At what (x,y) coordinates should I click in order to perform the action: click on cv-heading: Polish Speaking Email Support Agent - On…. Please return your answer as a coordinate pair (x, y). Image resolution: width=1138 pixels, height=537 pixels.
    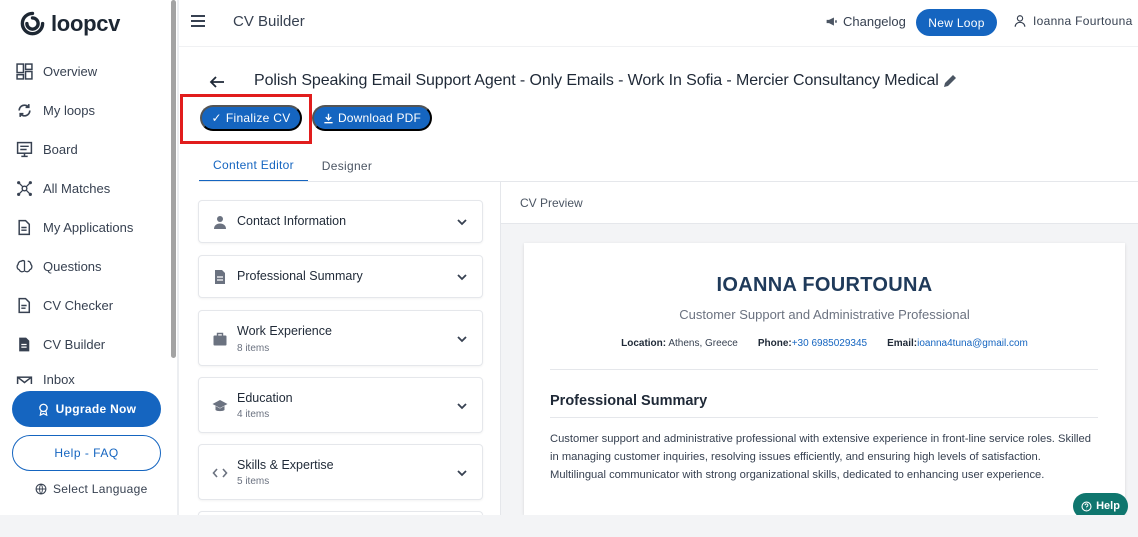
    Looking at the image, I should click on (596, 80).